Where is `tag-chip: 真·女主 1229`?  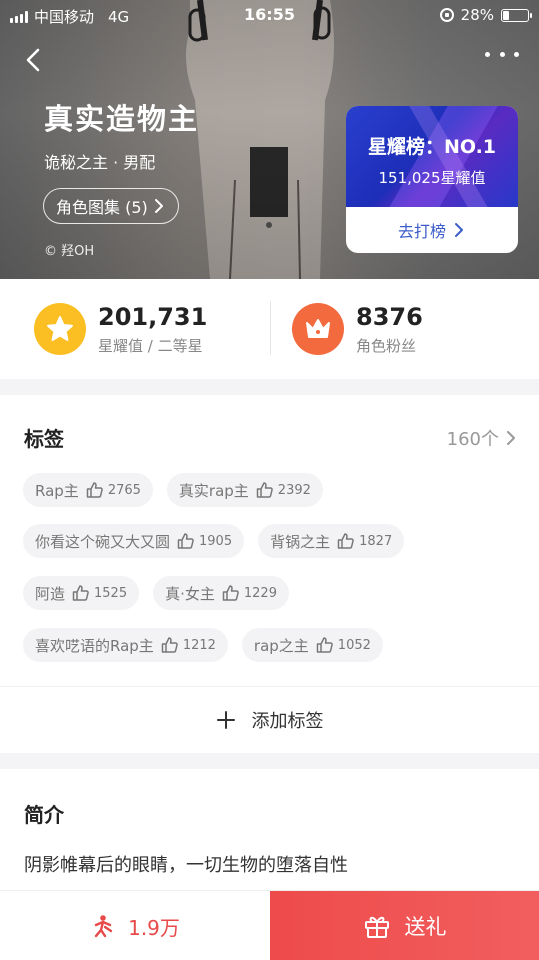
tag-chip: 真·女主 1229 is located at coordinates (221, 593).